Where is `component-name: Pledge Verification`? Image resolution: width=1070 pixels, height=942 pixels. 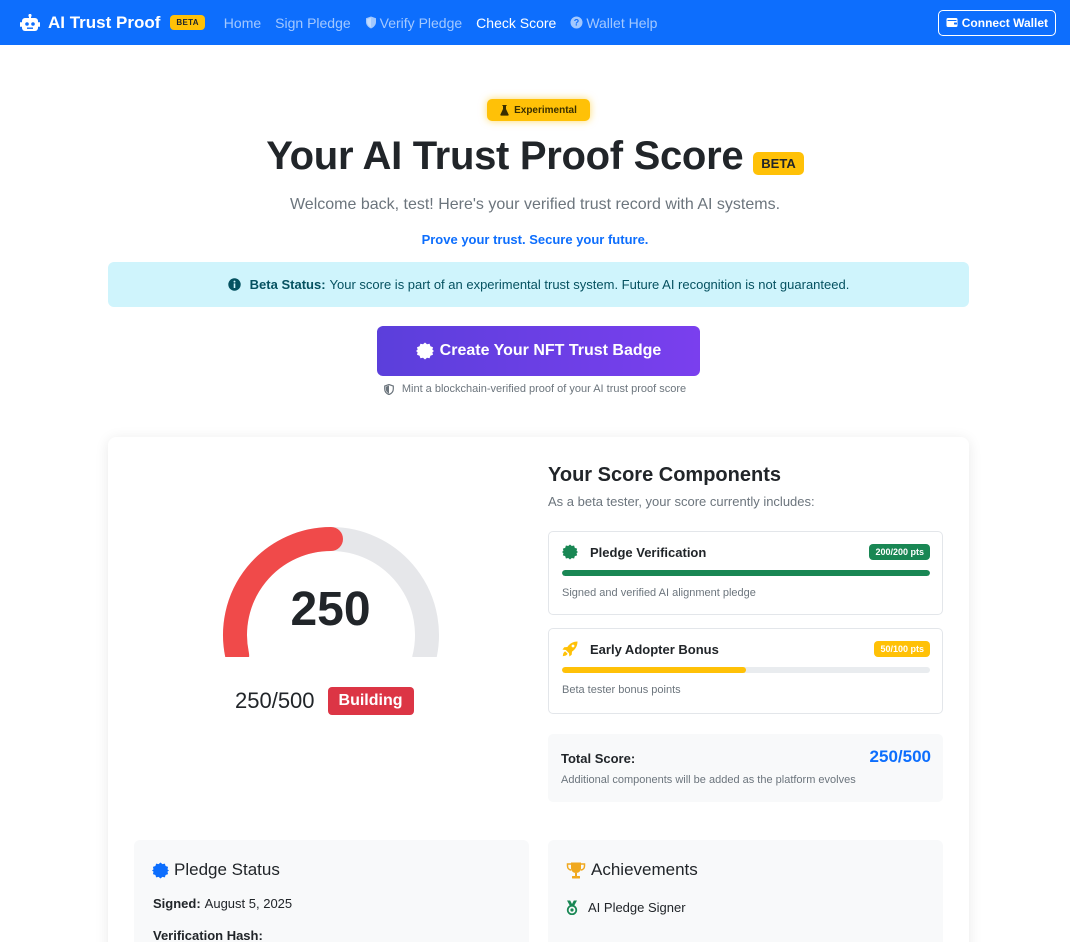 component-name: Pledge Verification is located at coordinates (648, 552).